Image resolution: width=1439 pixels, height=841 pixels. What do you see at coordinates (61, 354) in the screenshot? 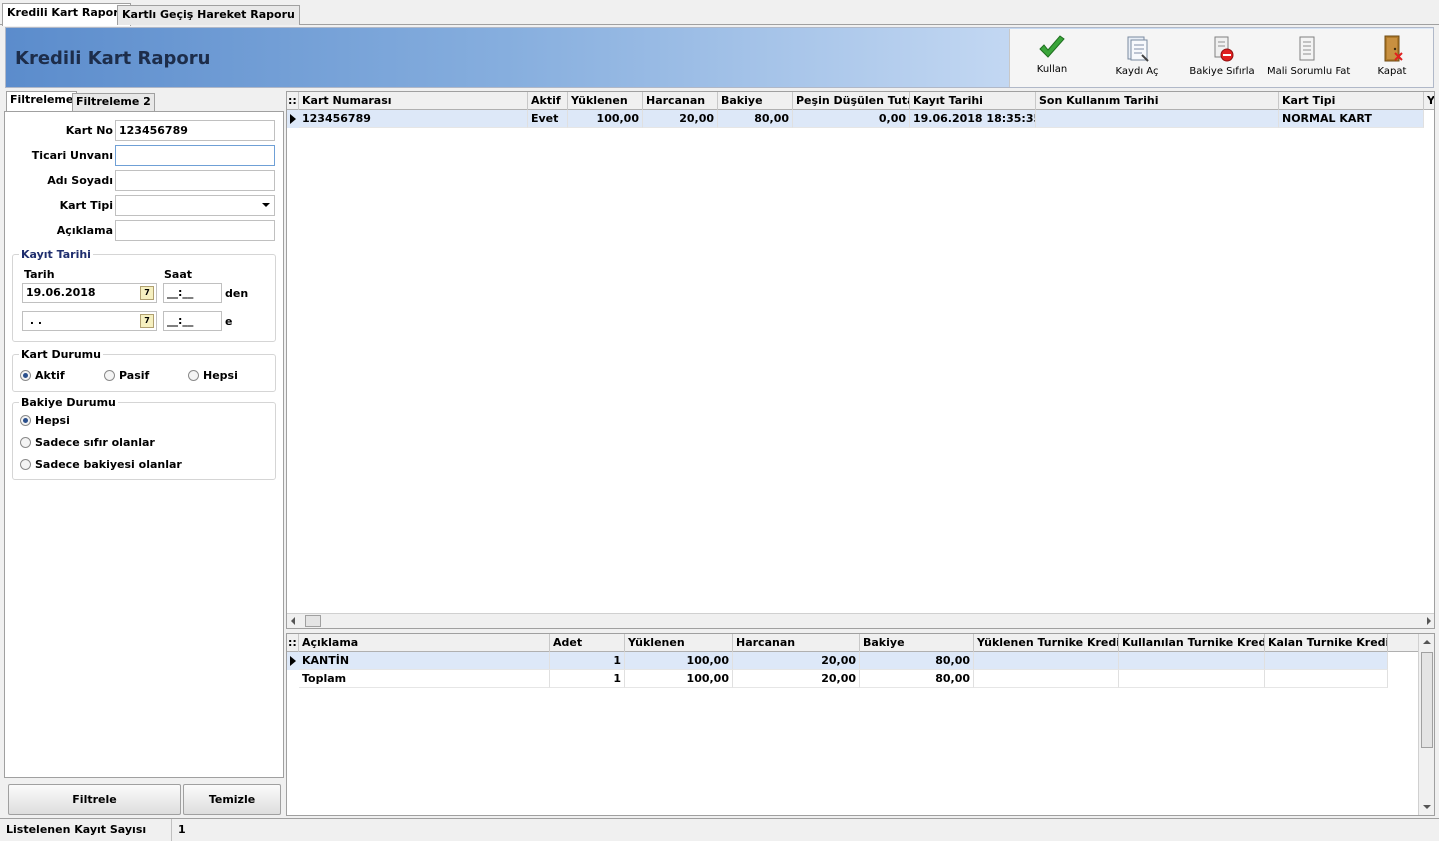
I see `kart-durumu-title: Kart Durumu` at bounding box center [61, 354].